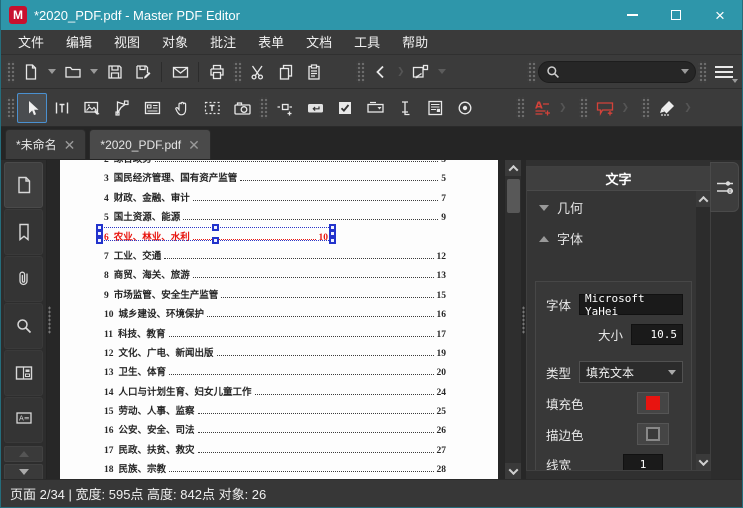  Describe the element at coordinates (122, 108) in the screenshot. I see `edit-path-tool-button` at that location.